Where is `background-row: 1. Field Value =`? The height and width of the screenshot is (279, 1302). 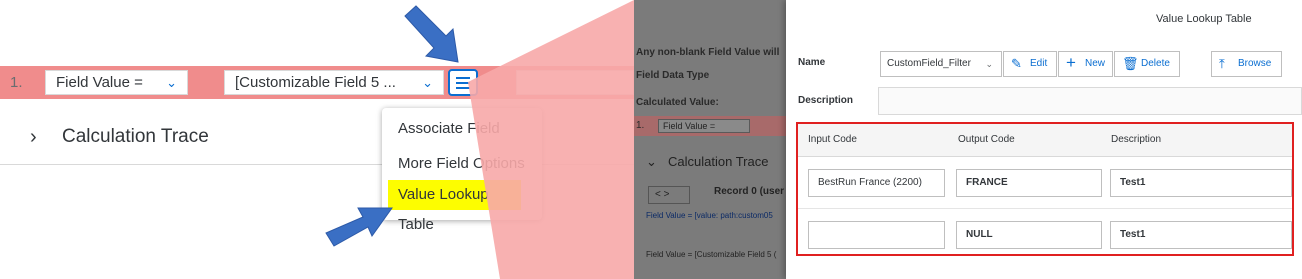
background-row: 1. Field Value = is located at coordinates (710, 126).